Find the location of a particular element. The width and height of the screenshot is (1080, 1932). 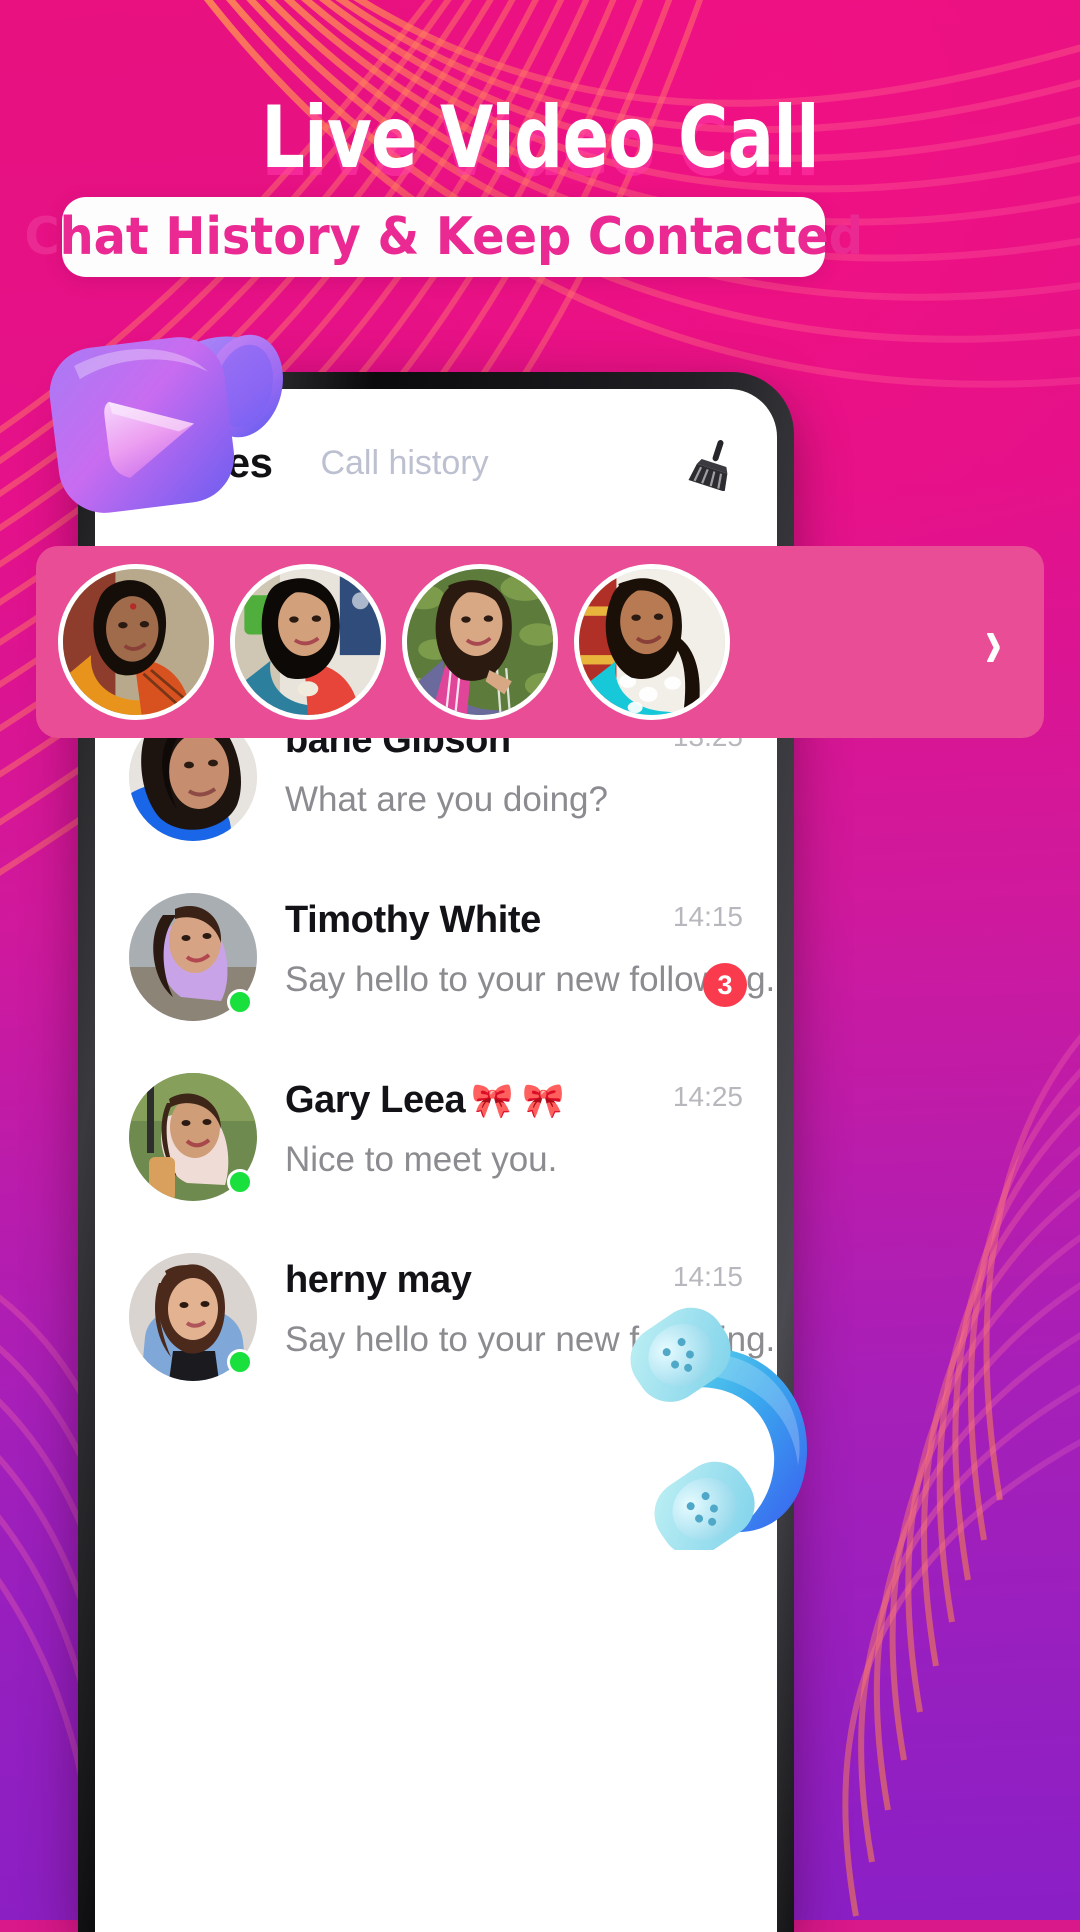

sender-name: Gary Leea is located at coordinates (375, 1100).